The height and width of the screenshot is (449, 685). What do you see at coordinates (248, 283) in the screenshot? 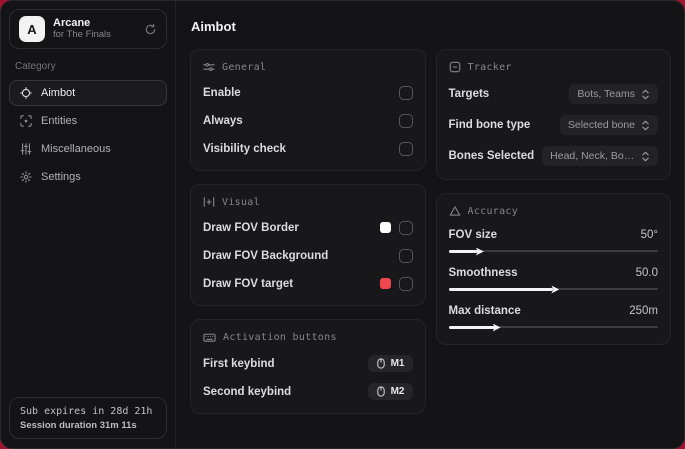
I see `setting-label: Draw FOV target` at bounding box center [248, 283].